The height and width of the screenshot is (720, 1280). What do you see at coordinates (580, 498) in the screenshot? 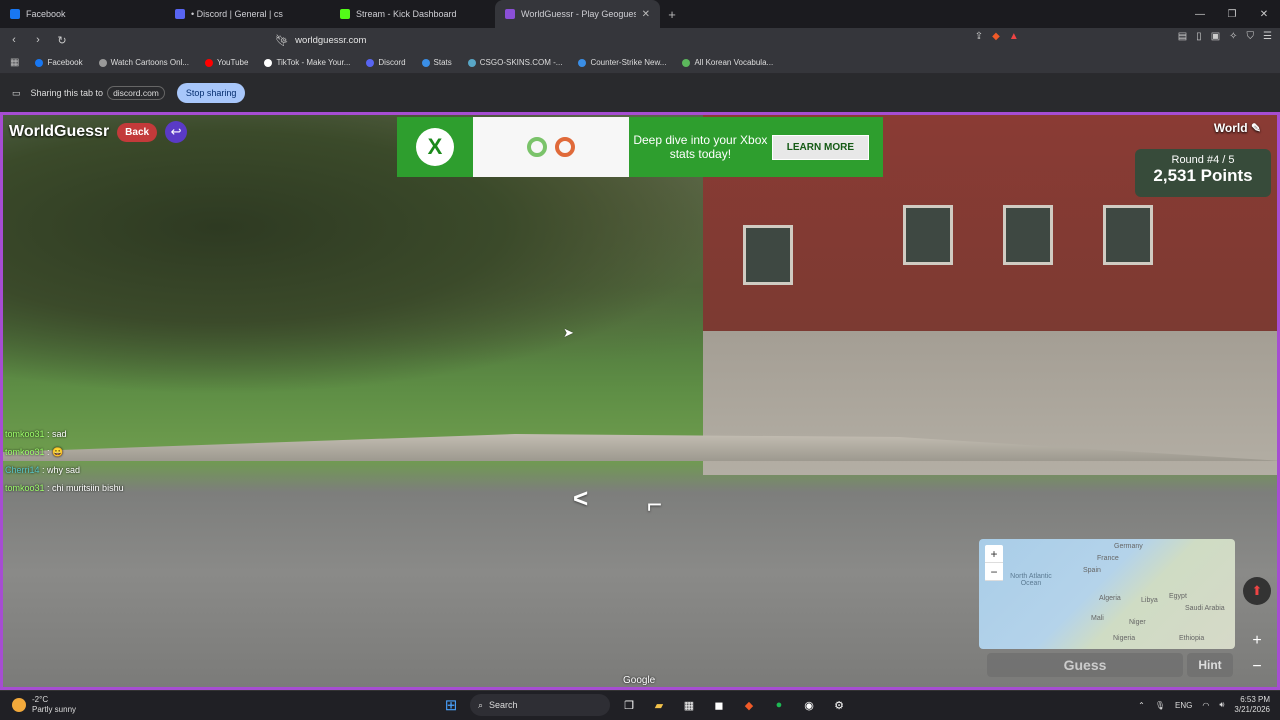
I see `nav-arrow-left-icon: <` at bounding box center [580, 498].